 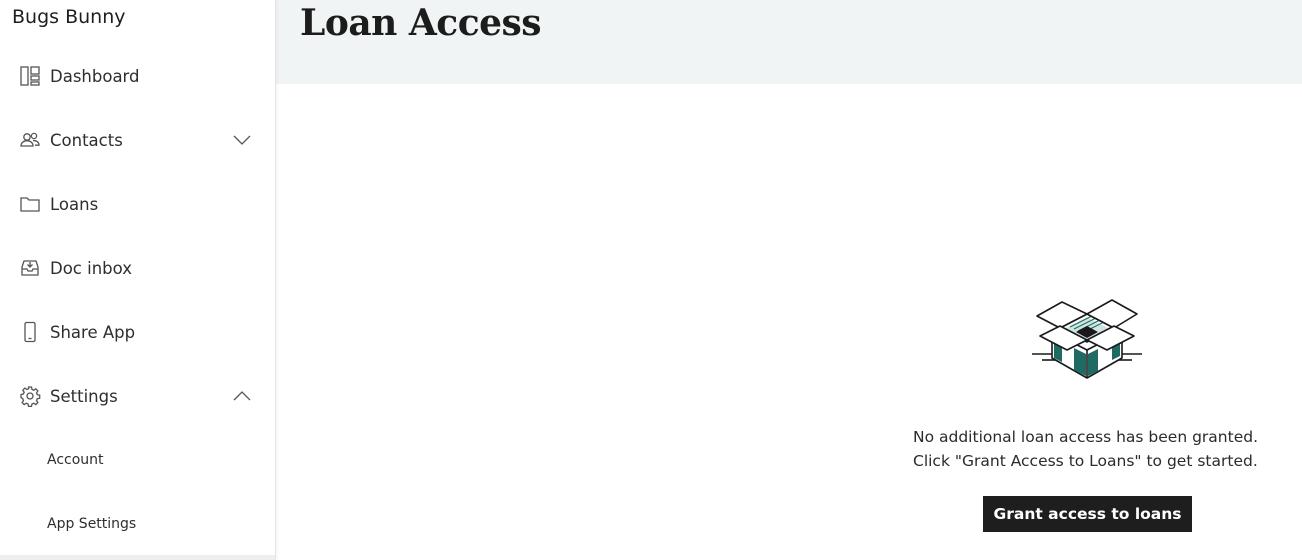 I want to click on folder-icon, so click(x=30, y=204).